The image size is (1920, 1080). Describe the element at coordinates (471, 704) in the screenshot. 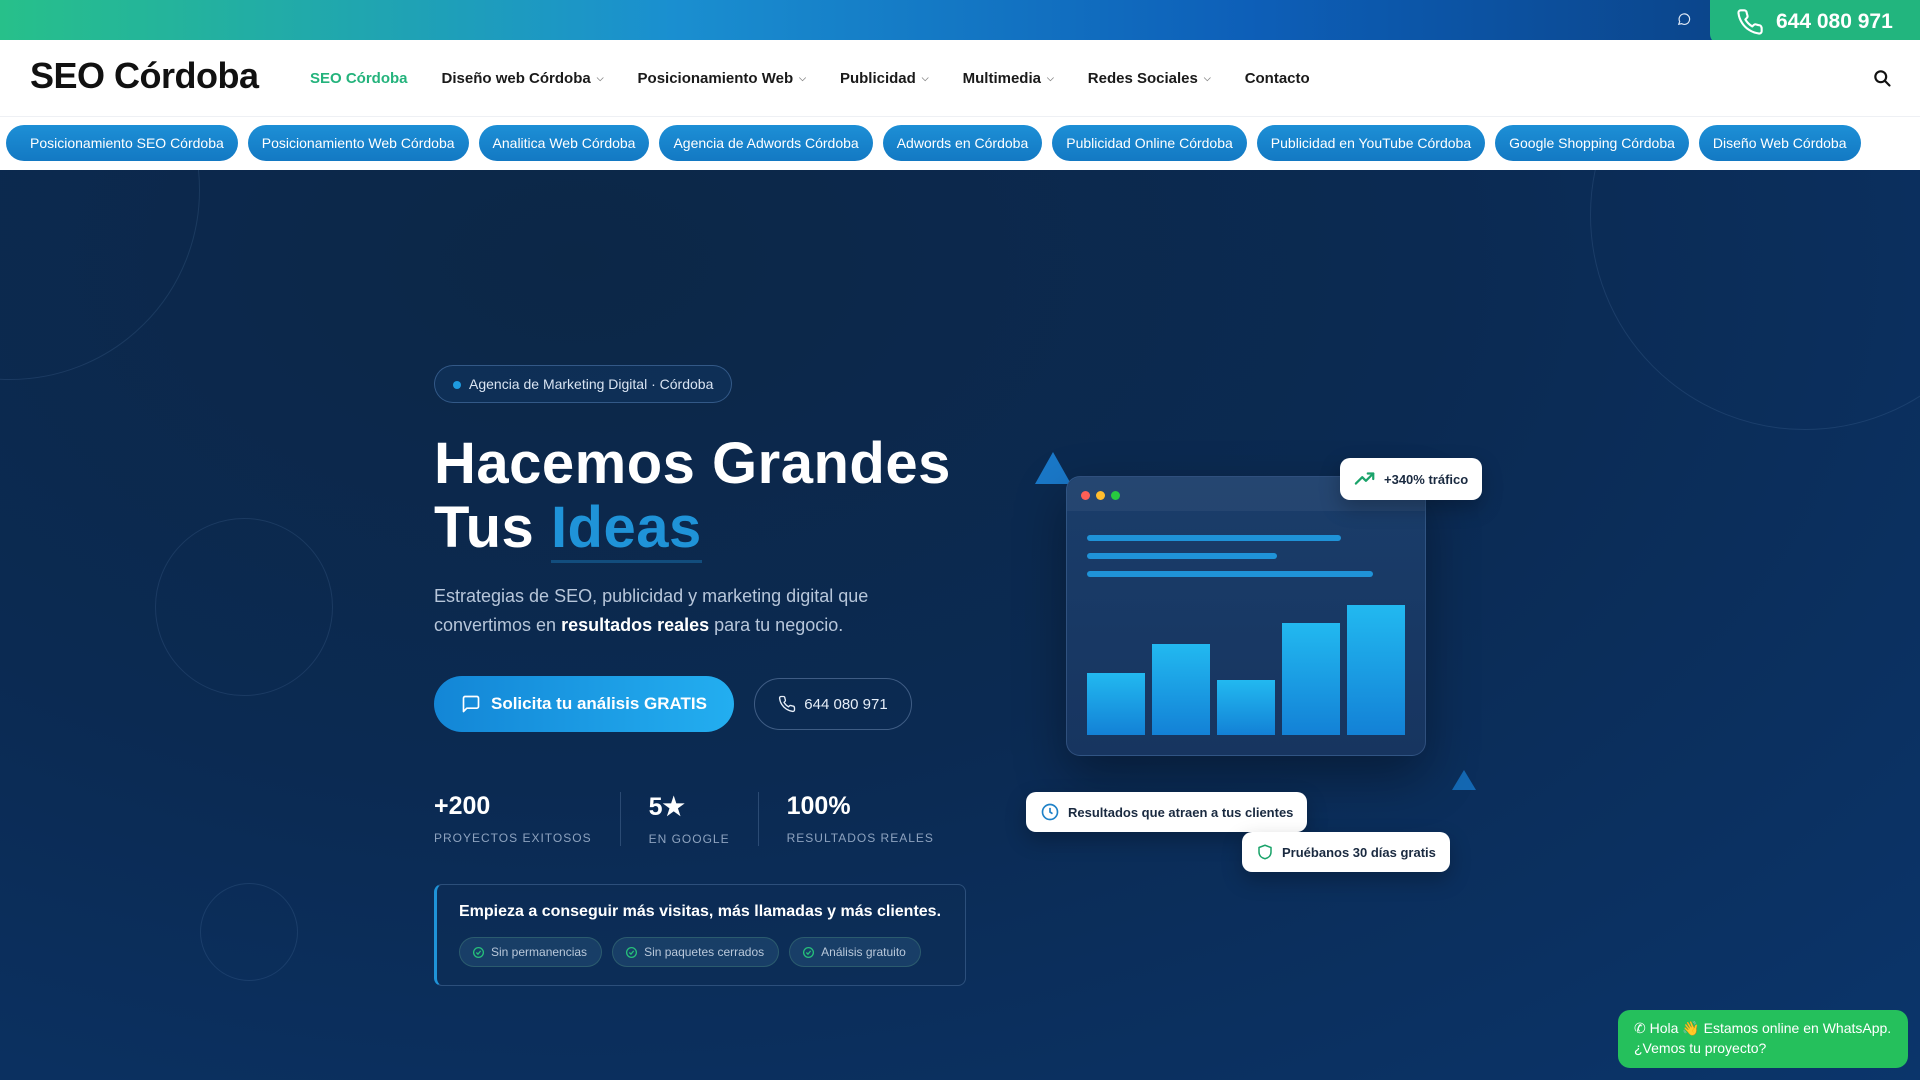

I see `chat-icon` at that location.